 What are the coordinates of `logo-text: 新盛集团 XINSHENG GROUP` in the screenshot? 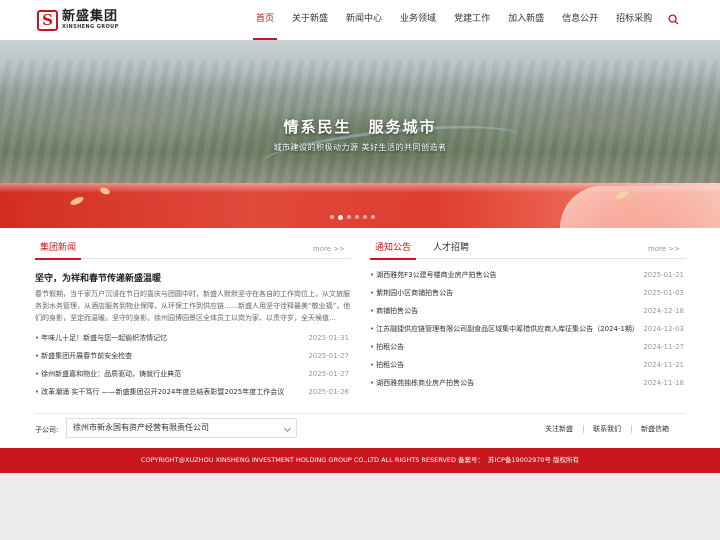 It's located at (90, 19).